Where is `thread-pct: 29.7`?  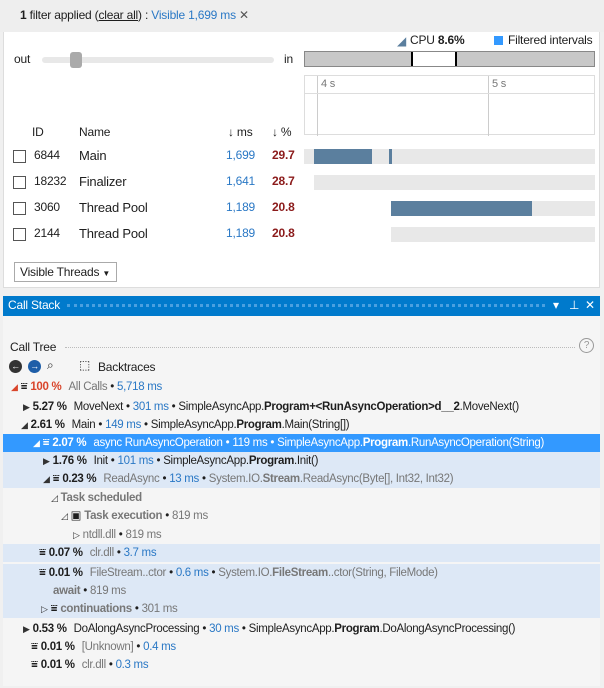
thread-pct: 29.7 is located at coordinates (283, 155).